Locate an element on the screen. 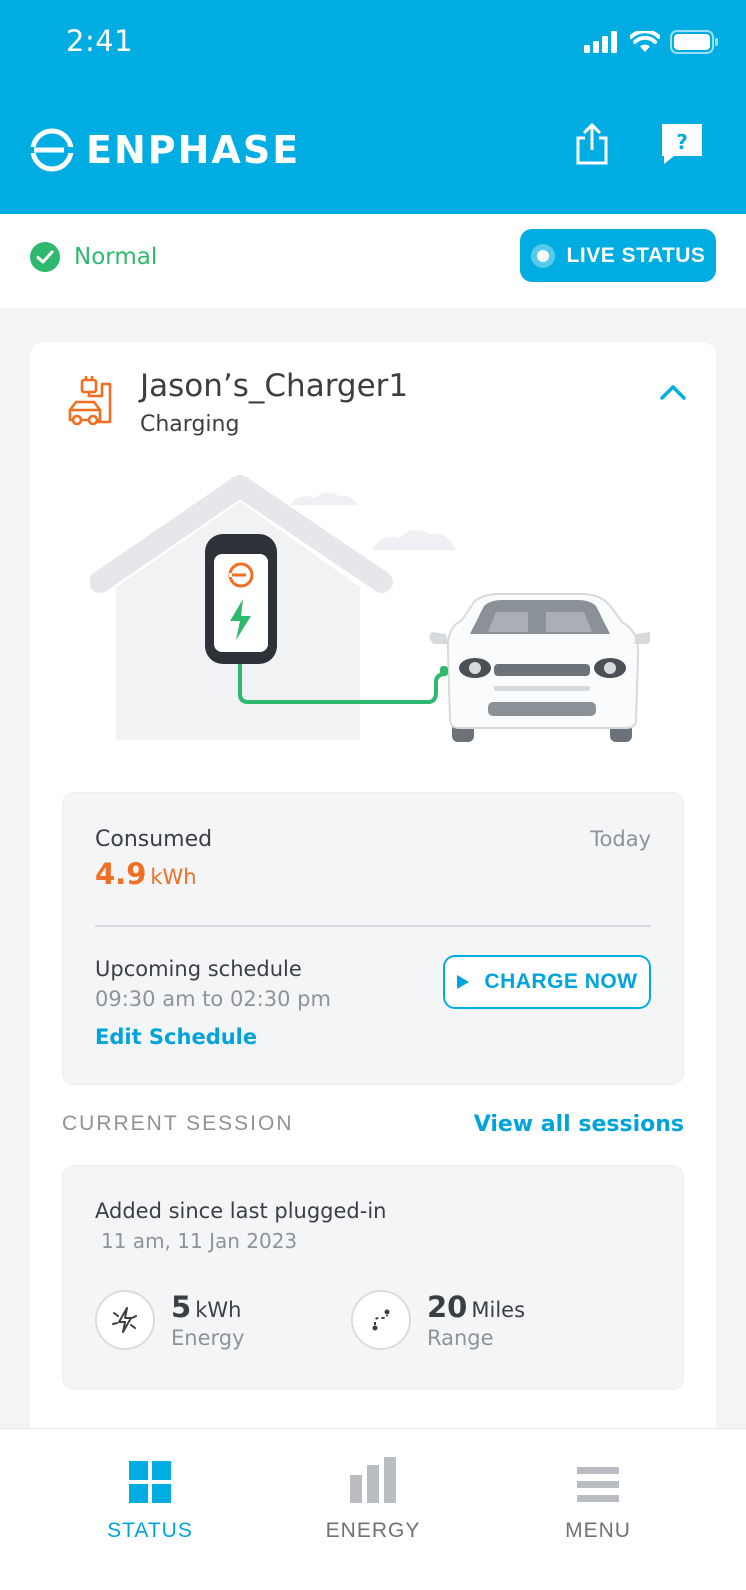 The height and width of the screenshot is (1590, 746). help-icon: ? is located at coordinates (682, 144).